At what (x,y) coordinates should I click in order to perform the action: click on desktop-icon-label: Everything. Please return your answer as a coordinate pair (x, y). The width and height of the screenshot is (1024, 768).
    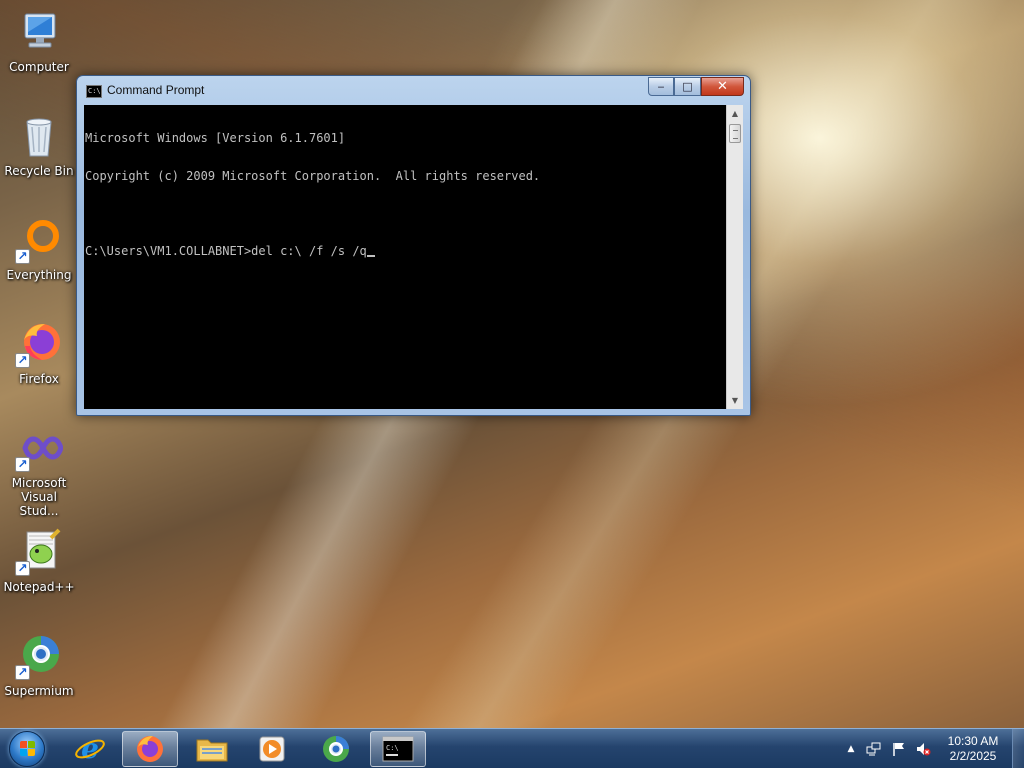
    Looking at the image, I should click on (39, 275).